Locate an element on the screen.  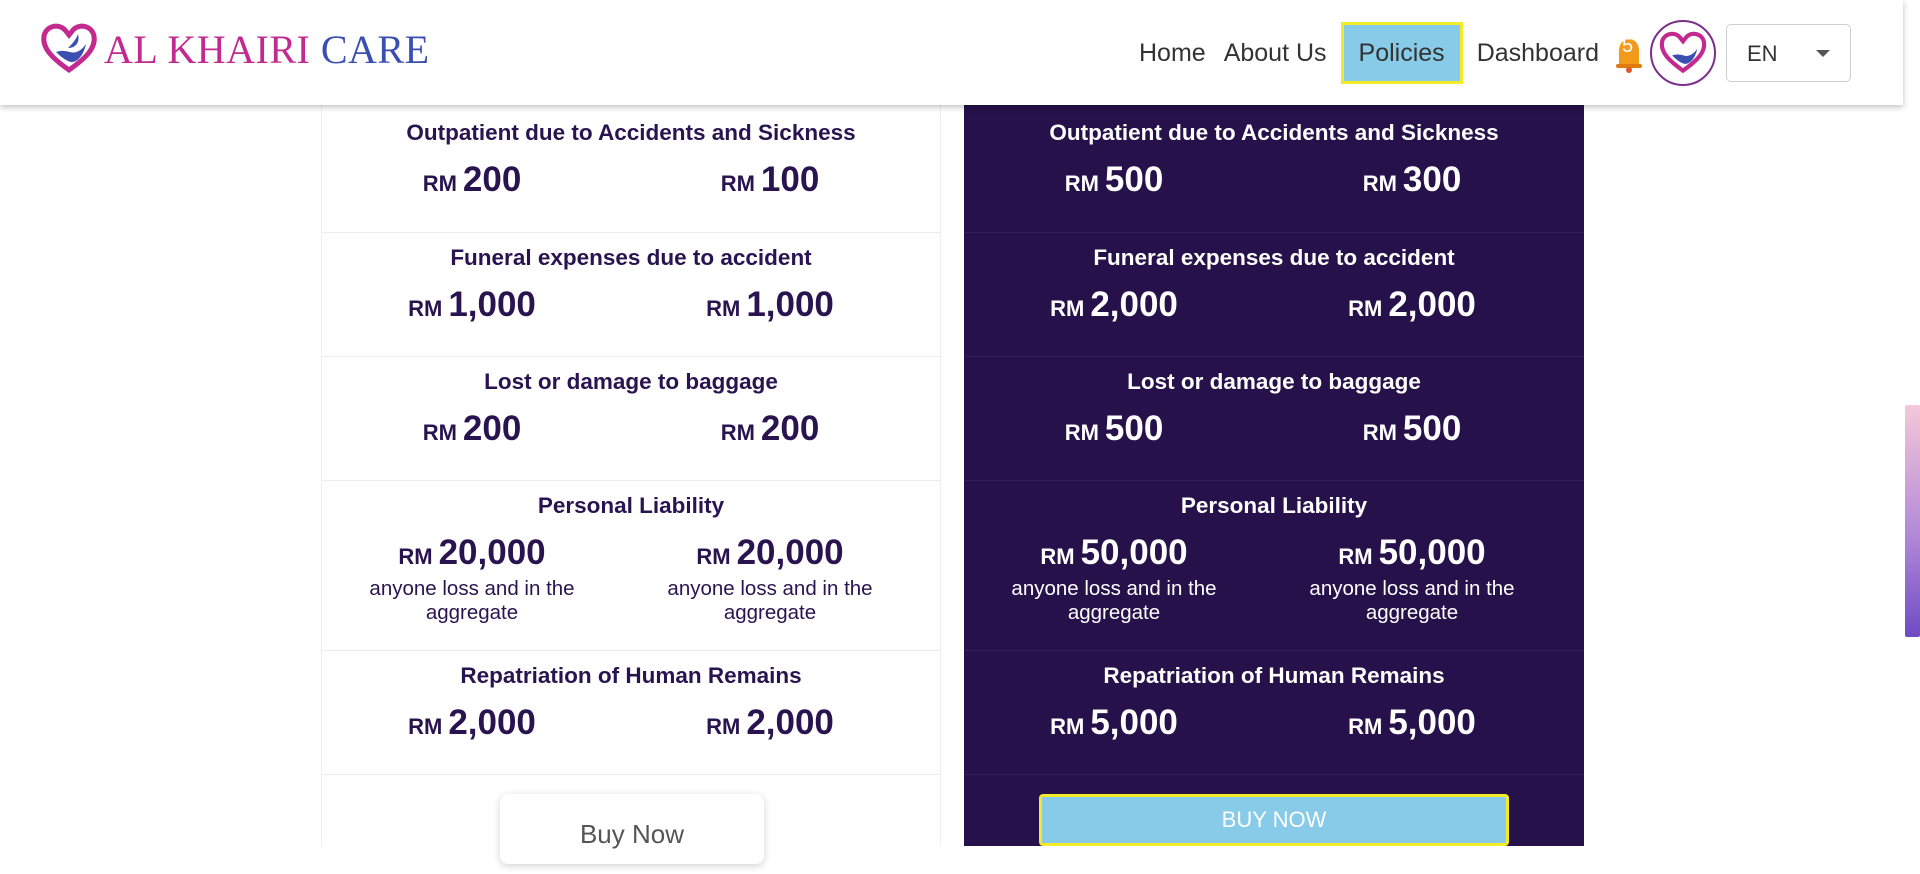
notification-count-badge: 5 is located at coordinates (1628, 45).